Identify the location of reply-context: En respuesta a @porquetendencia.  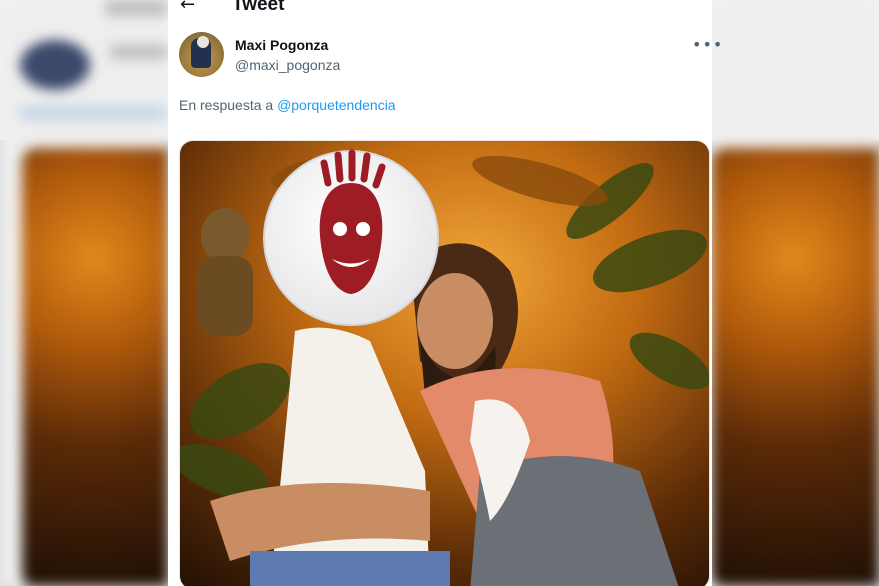
(287, 105).